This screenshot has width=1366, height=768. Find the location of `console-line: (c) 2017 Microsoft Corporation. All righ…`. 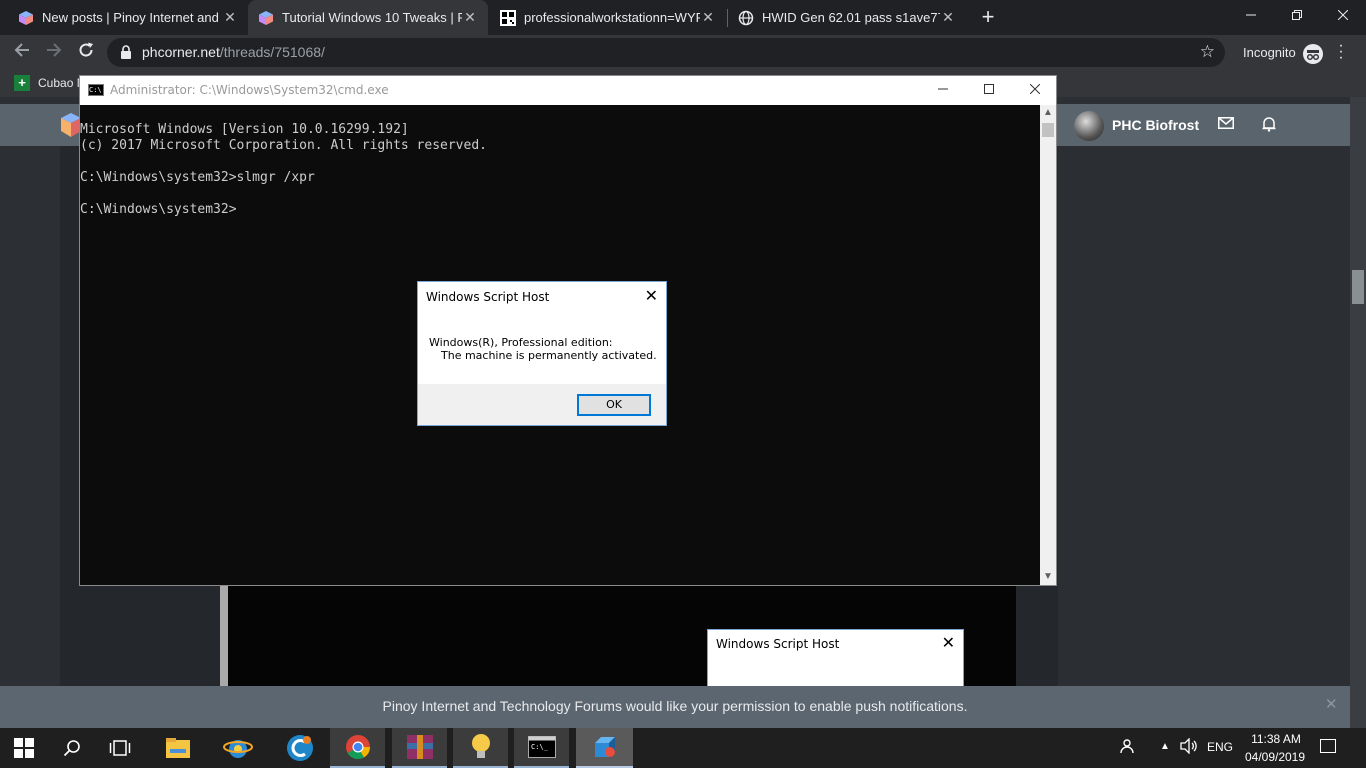

console-line: (c) 2017 Microsoft Corporation. All righ… is located at coordinates (283, 145).